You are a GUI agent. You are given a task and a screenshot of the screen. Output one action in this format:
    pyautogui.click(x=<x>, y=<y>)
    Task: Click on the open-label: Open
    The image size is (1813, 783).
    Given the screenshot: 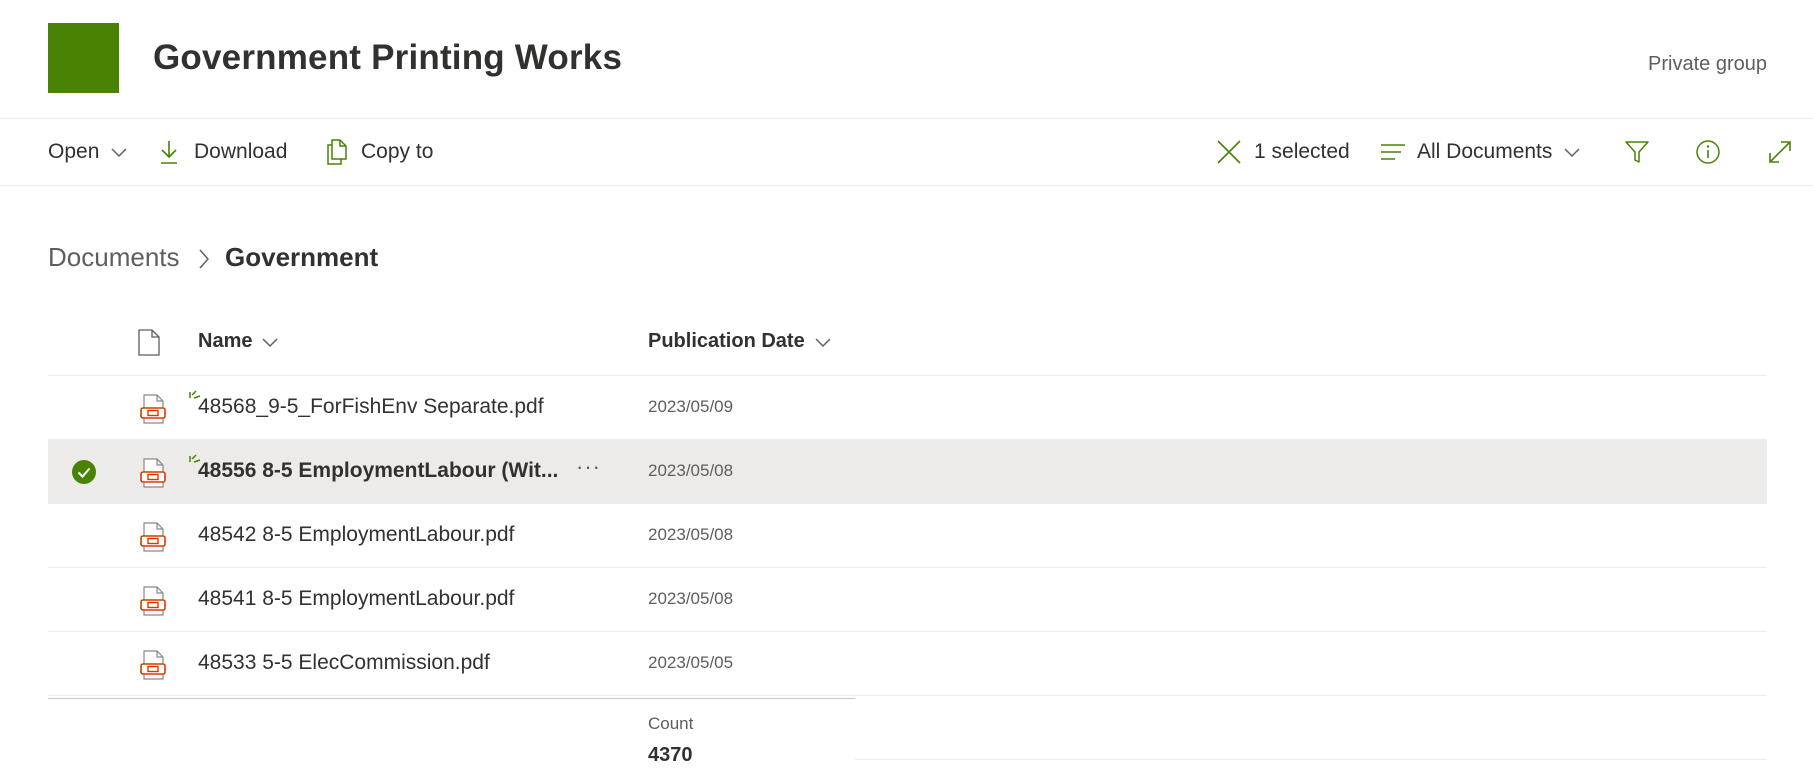 What is the action you would take?
    pyautogui.click(x=74, y=151)
    